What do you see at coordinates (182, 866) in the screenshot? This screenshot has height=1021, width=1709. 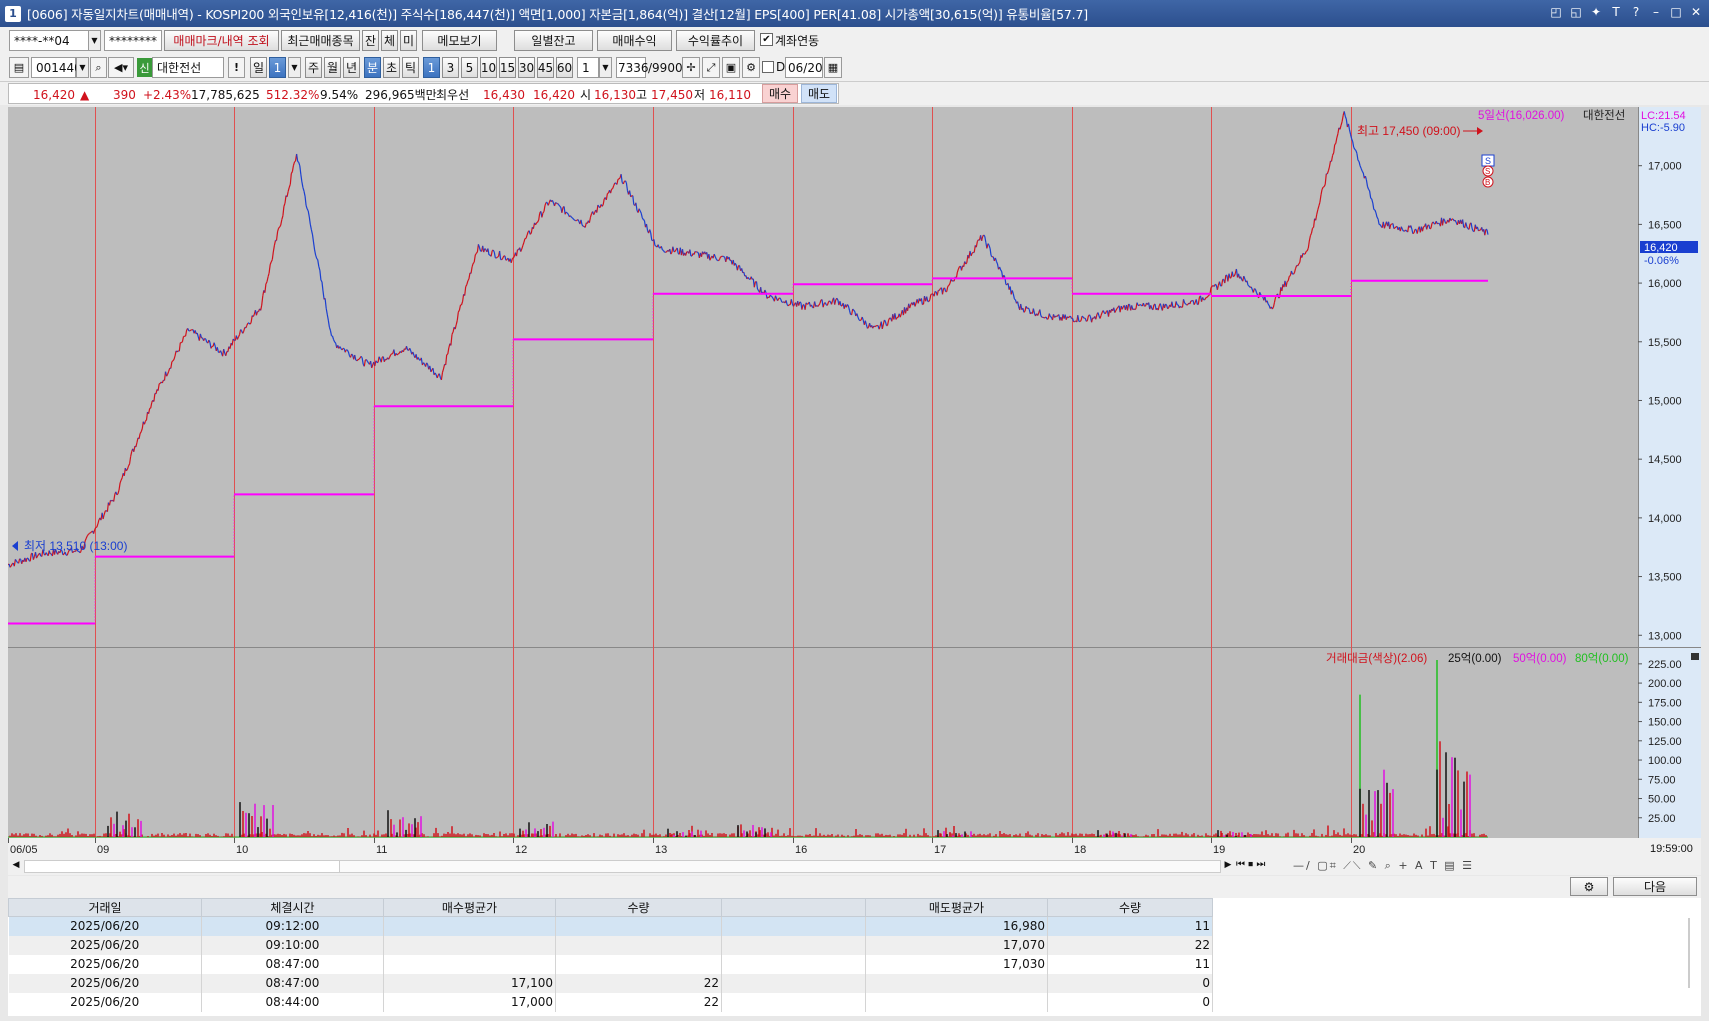 I see `scroll-thumb` at bounding box center [182, 866].